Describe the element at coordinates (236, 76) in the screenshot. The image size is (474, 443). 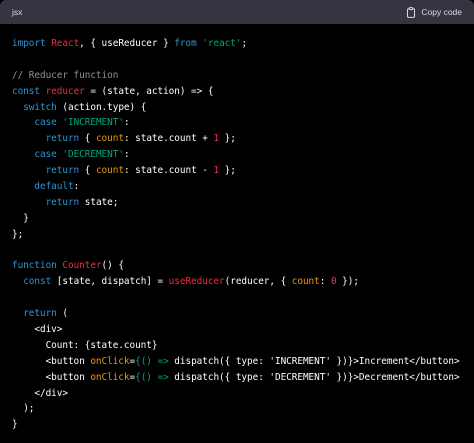
I see `code-line: // Reducer function` at that location.